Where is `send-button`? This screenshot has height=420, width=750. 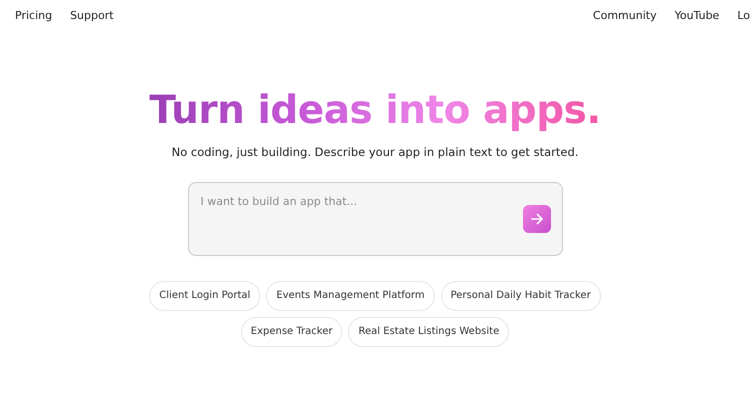
send-button is located at coordinates (536, 218).